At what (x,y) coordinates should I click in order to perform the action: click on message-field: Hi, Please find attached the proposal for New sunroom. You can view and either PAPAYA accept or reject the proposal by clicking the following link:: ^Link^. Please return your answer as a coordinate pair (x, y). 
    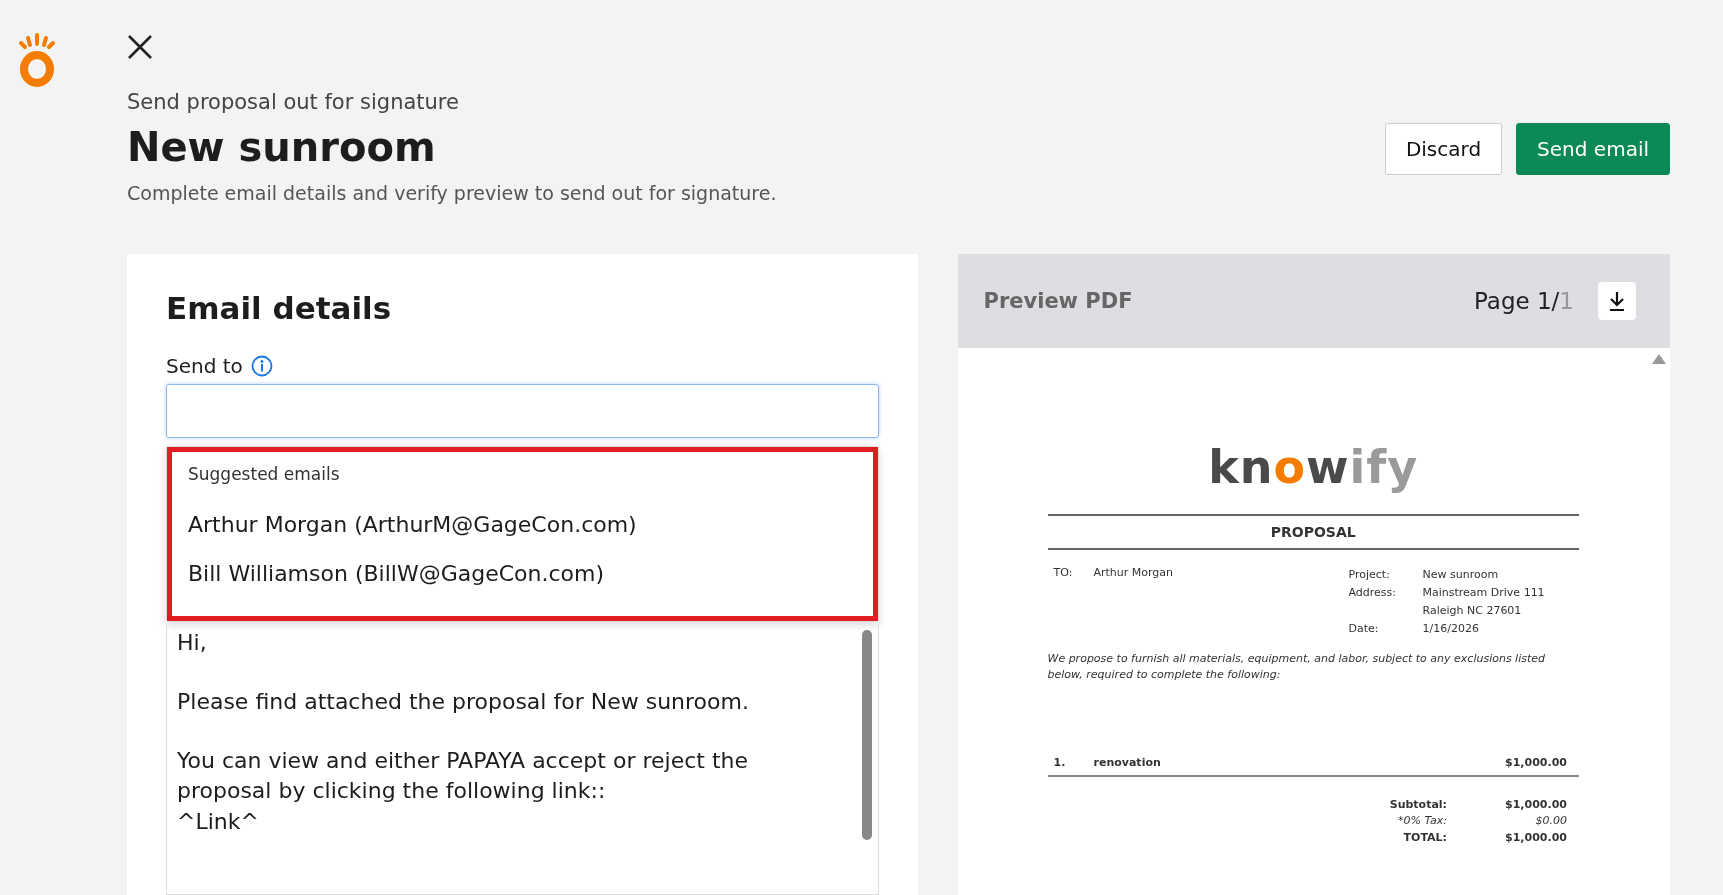
    Looking at the image, I should click on (522, 759).